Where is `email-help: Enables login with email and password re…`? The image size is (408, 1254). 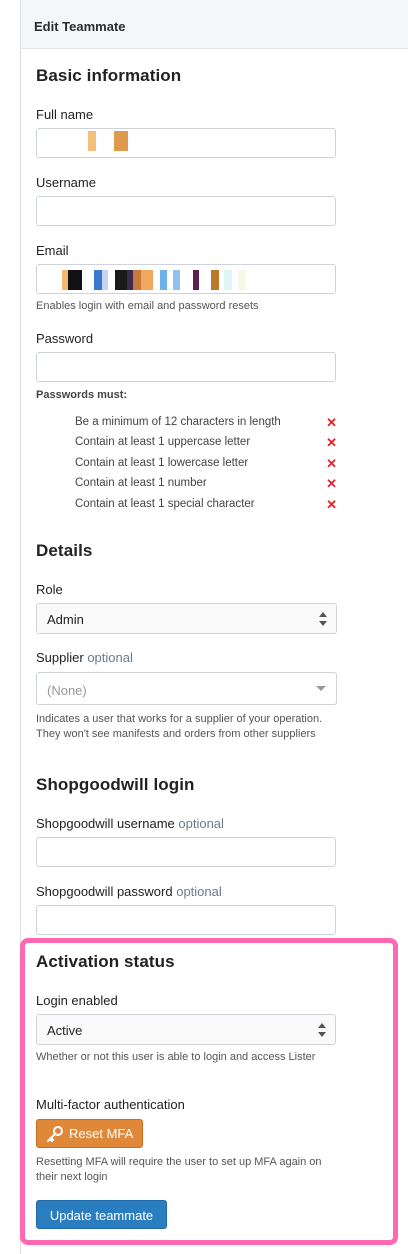
email-help: Enables login with email and password re… is located at coordinates (147, 306).